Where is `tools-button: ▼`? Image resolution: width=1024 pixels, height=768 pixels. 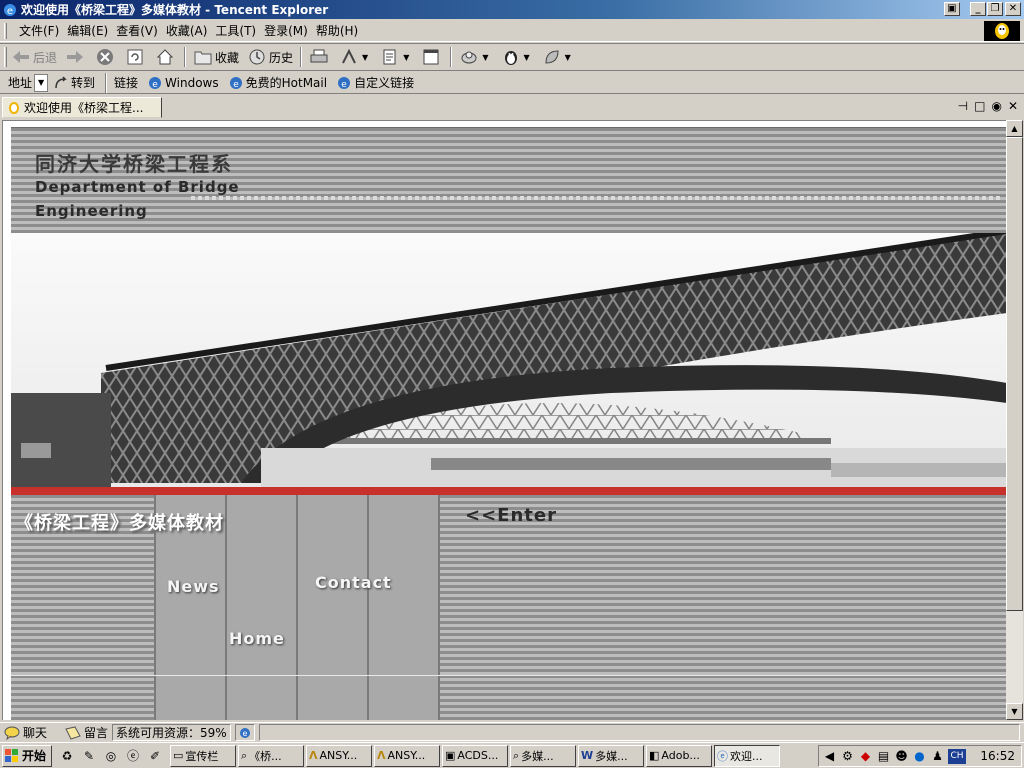 tools-button: ▼ is located at coordinates (355, 57).